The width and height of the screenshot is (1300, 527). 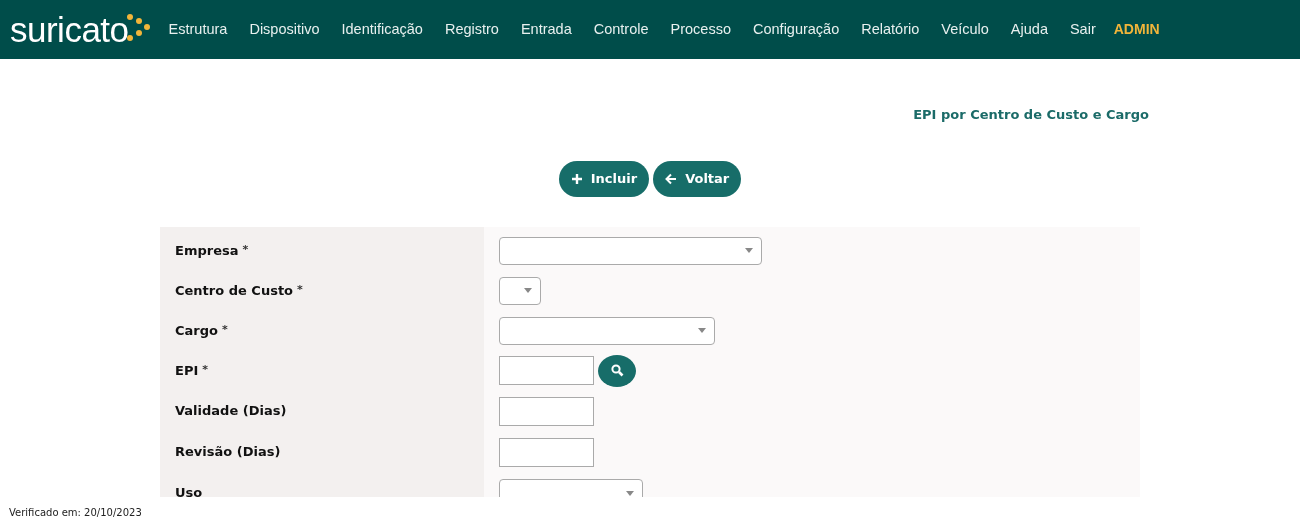 I want to click on menu-link: Dispositivo, so click(x=284, y=29).